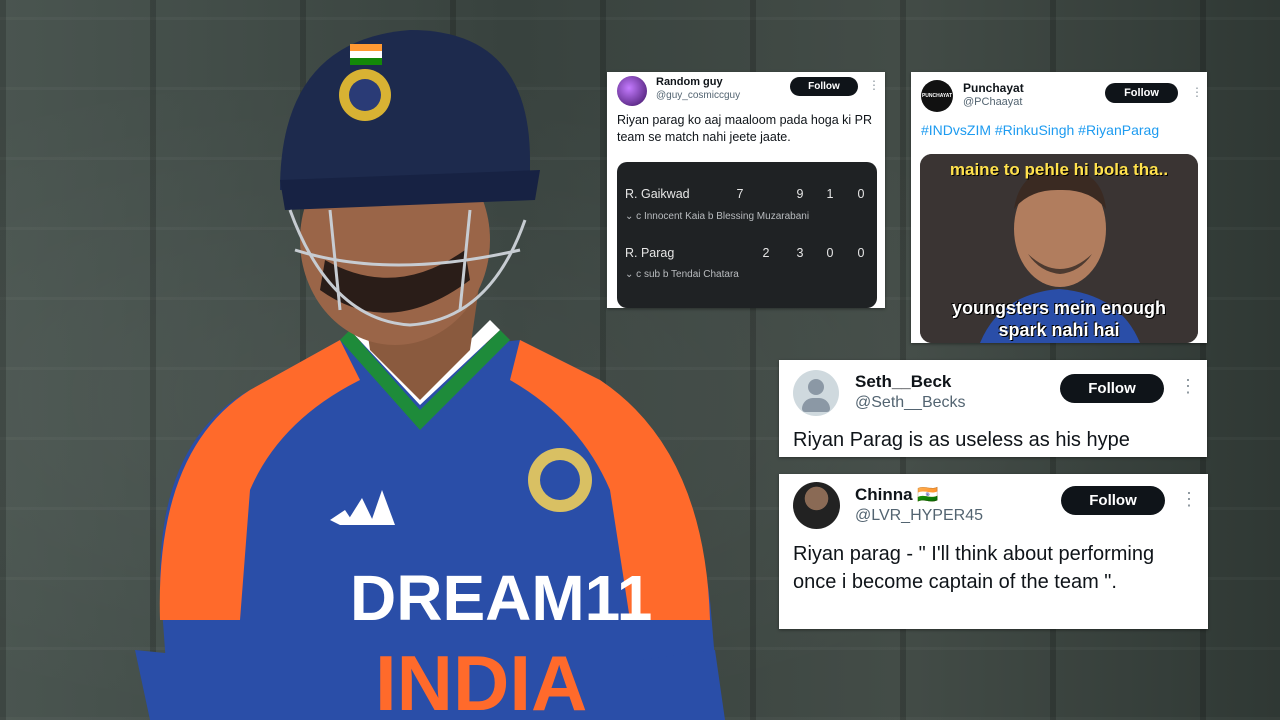 The image size is (1280, 720). Describe the element at coordinates (481, 679) in the screenshot. I see `jersey-country: INDIA` at that location.